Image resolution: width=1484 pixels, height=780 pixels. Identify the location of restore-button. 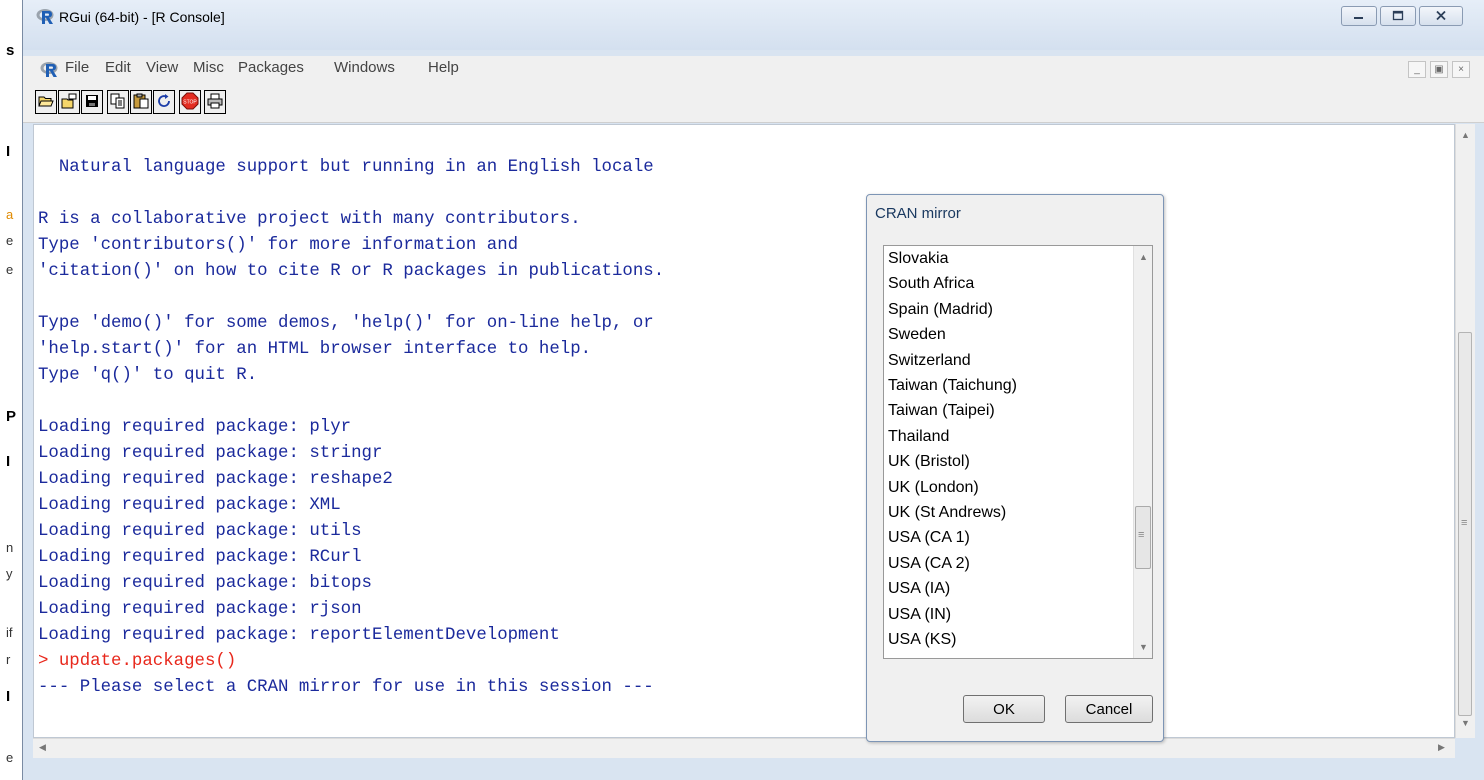
(1398, 16).